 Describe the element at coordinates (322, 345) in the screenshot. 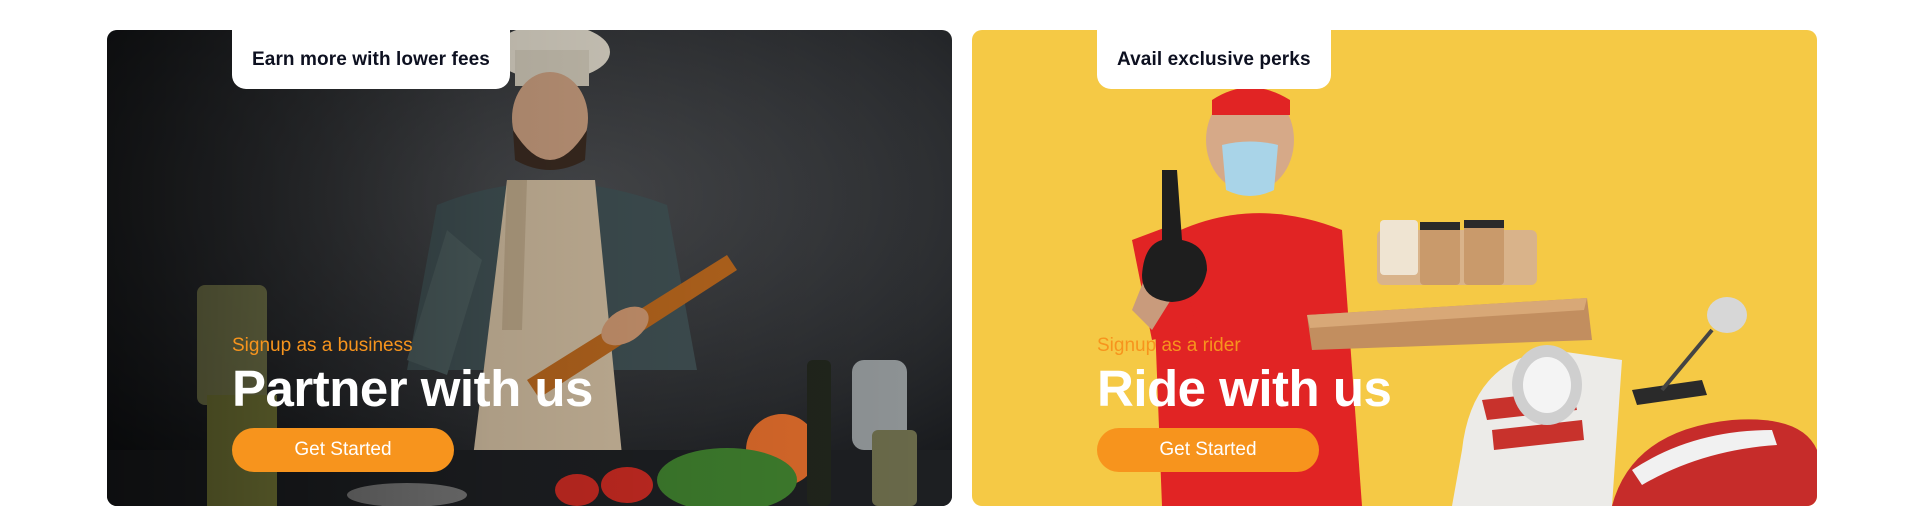

I see `card-eyebrow: Signup as a business` at that location.